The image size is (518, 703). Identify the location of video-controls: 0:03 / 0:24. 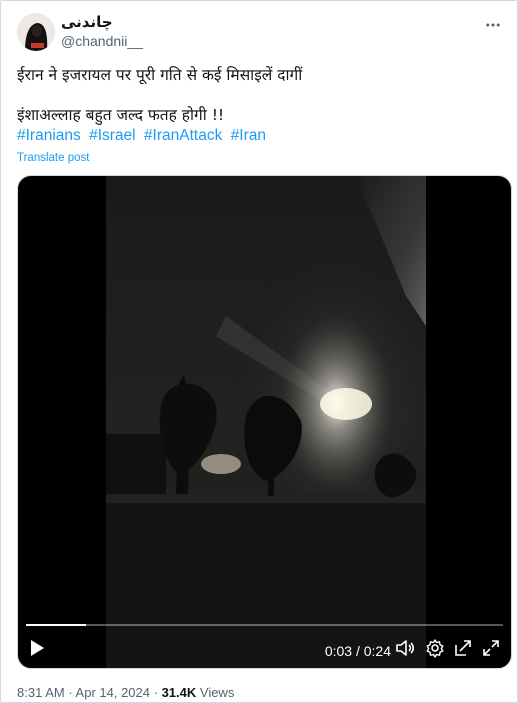
(264, 650).